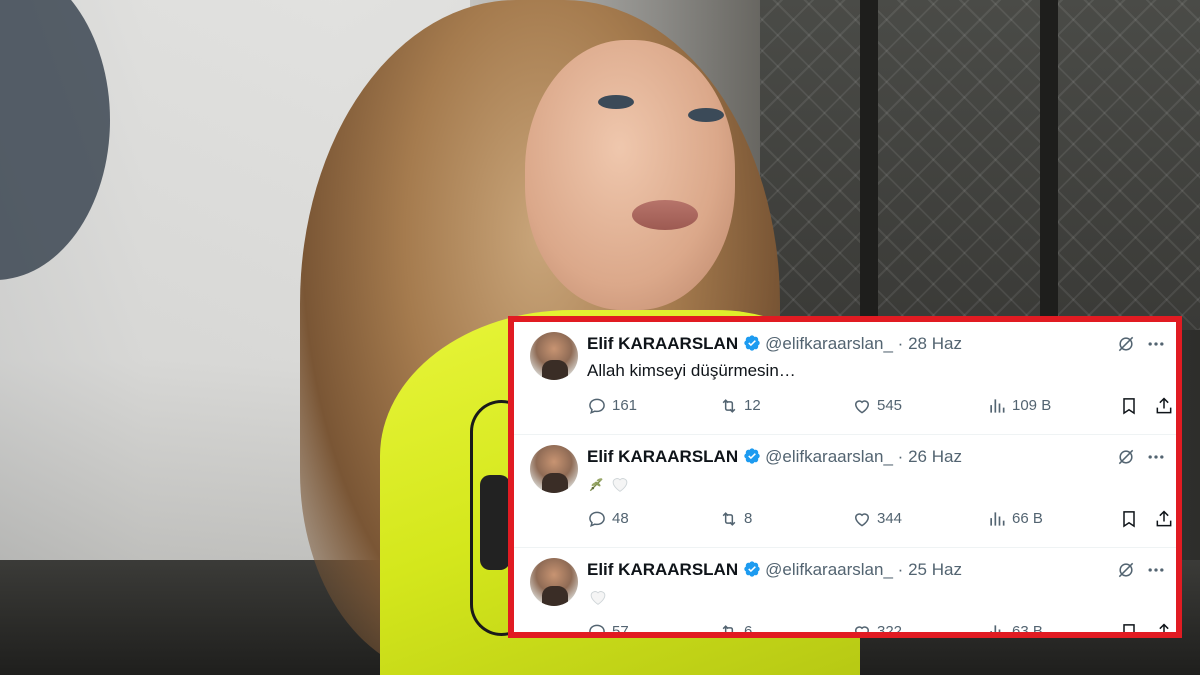  I want to click on tweet-header: Elif KARAARSLAN @elifkaraarslan_ · 26 Haz, so click(774, 457).